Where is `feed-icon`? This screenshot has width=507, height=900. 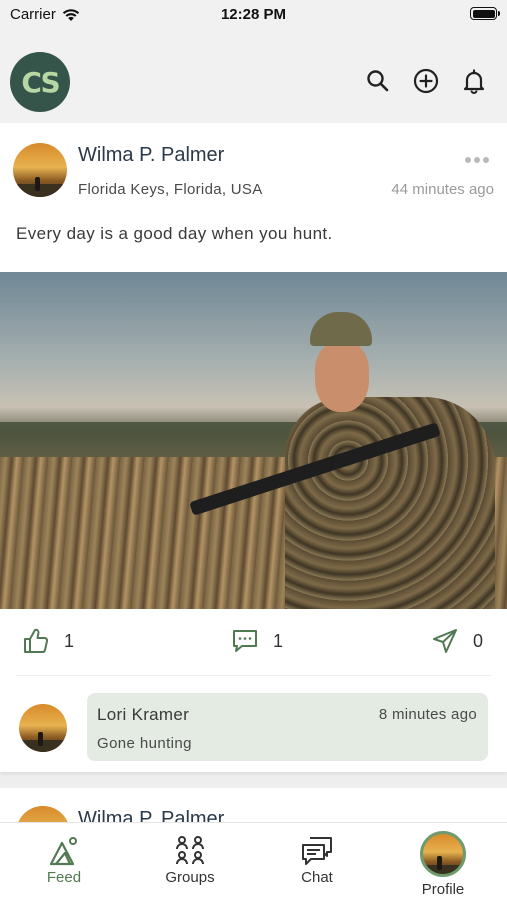
feed-icon is located at coordinates (63, 851).